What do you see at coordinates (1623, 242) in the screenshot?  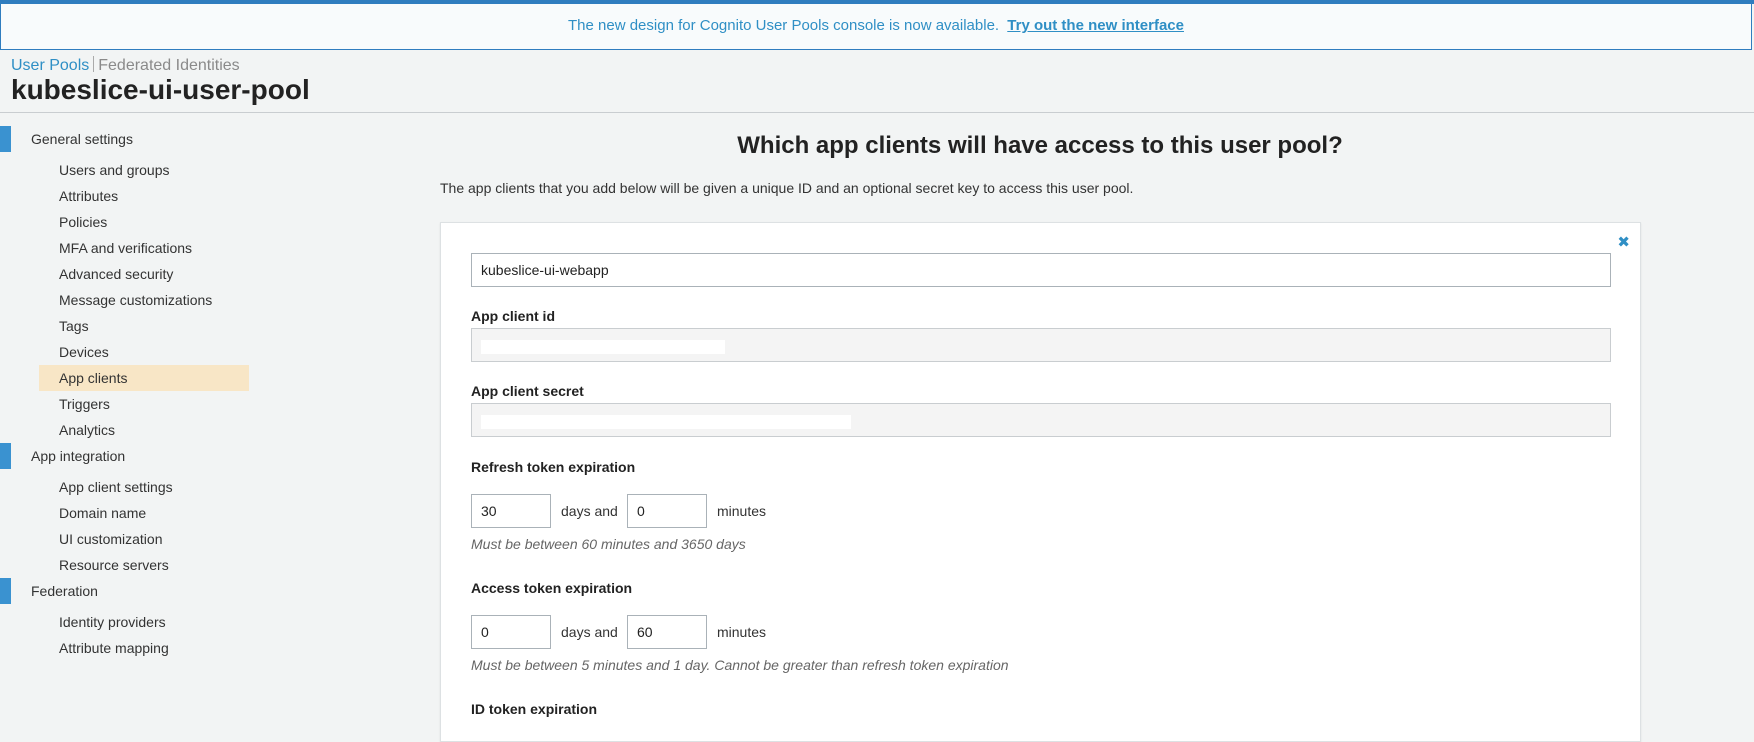 I see `close-icon: ✖` at bounding box center [1623, 242].